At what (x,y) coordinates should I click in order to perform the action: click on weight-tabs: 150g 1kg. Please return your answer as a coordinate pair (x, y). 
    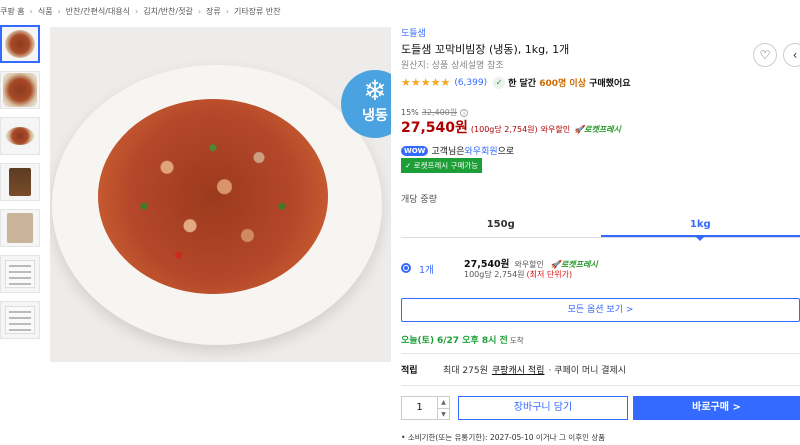
    Looking at the image, I should click on (600, 227).